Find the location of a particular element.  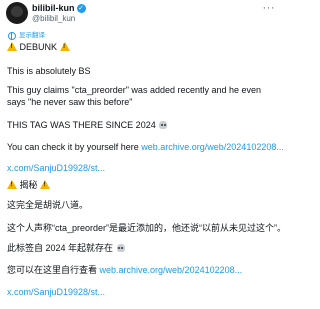

post-title-en-text: DEBUNK is located at coordinates (38, 47).